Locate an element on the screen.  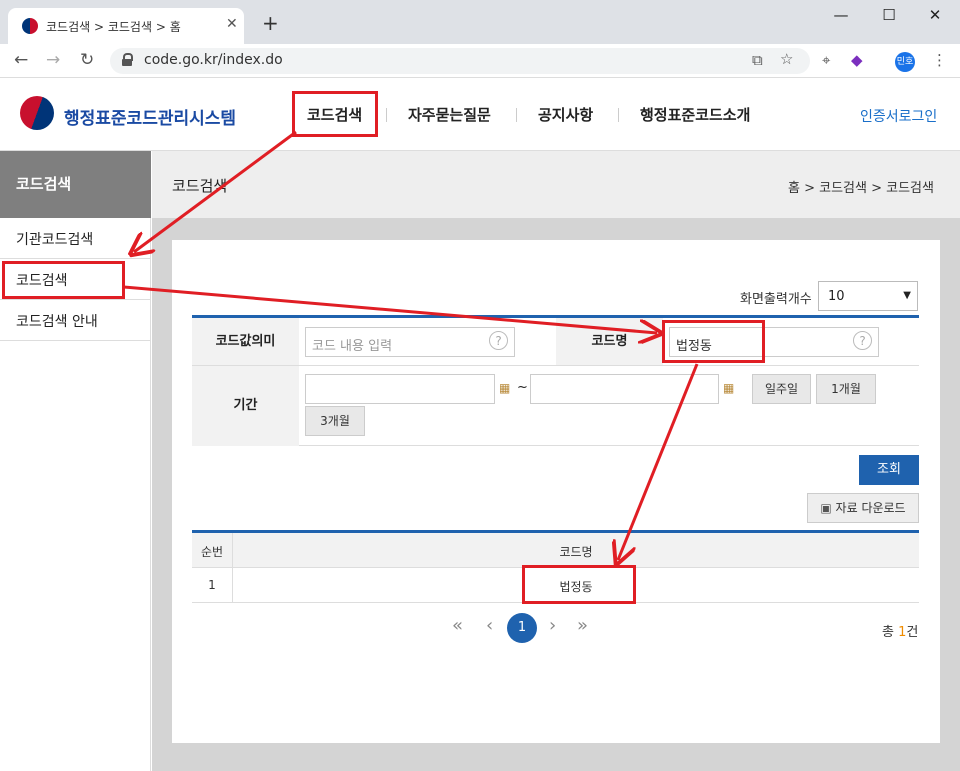
last-page-icon: » is located at coordinates (582, 625).